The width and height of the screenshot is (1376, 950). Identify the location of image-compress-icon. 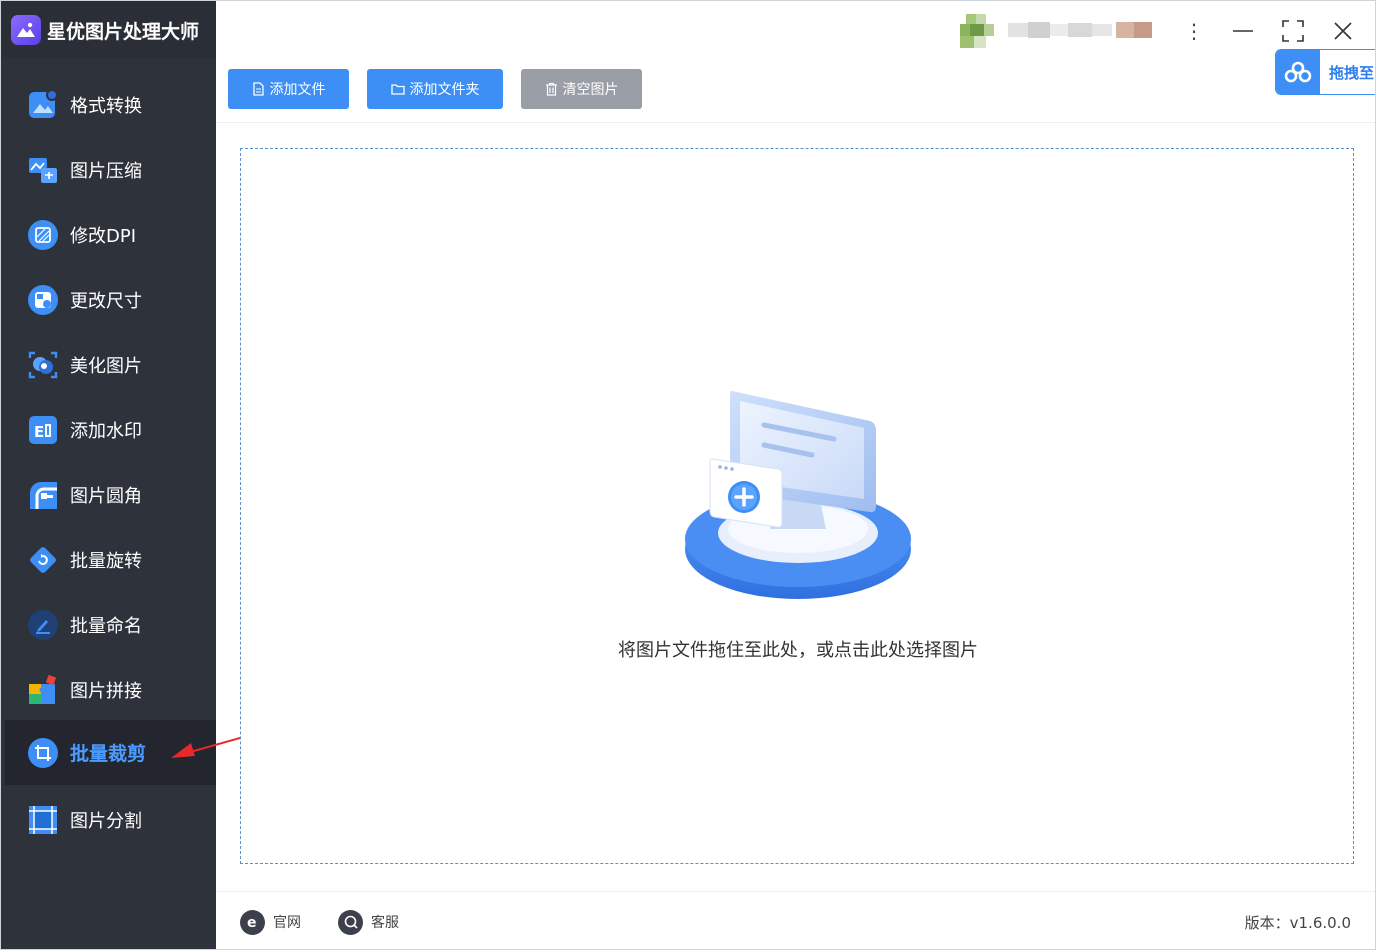
(43, 170).